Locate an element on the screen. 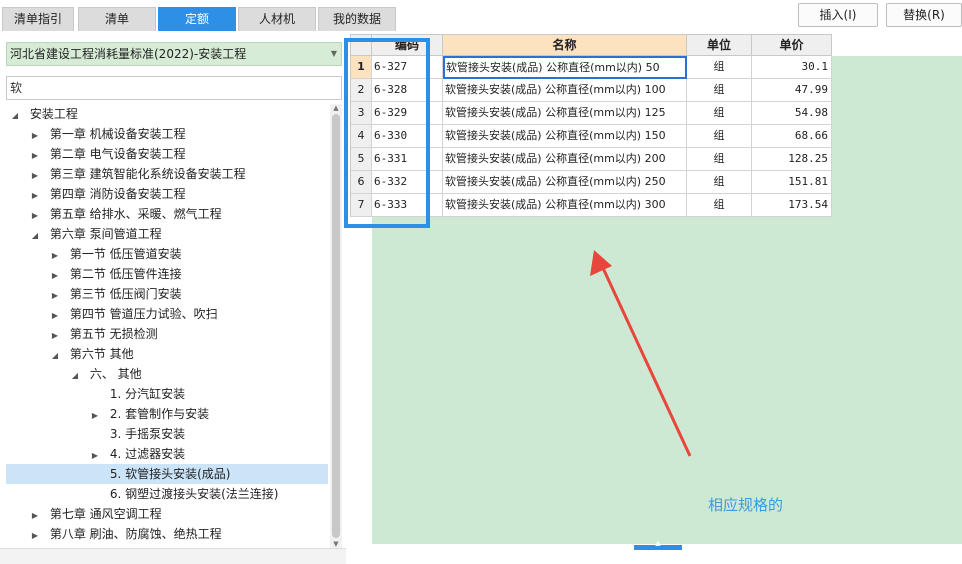 The height and width of the screenshot is (564, 962). tree-node-label: 6. 钢塑过渡接头安装(法兰连接) is located at coordinates (194, 494).